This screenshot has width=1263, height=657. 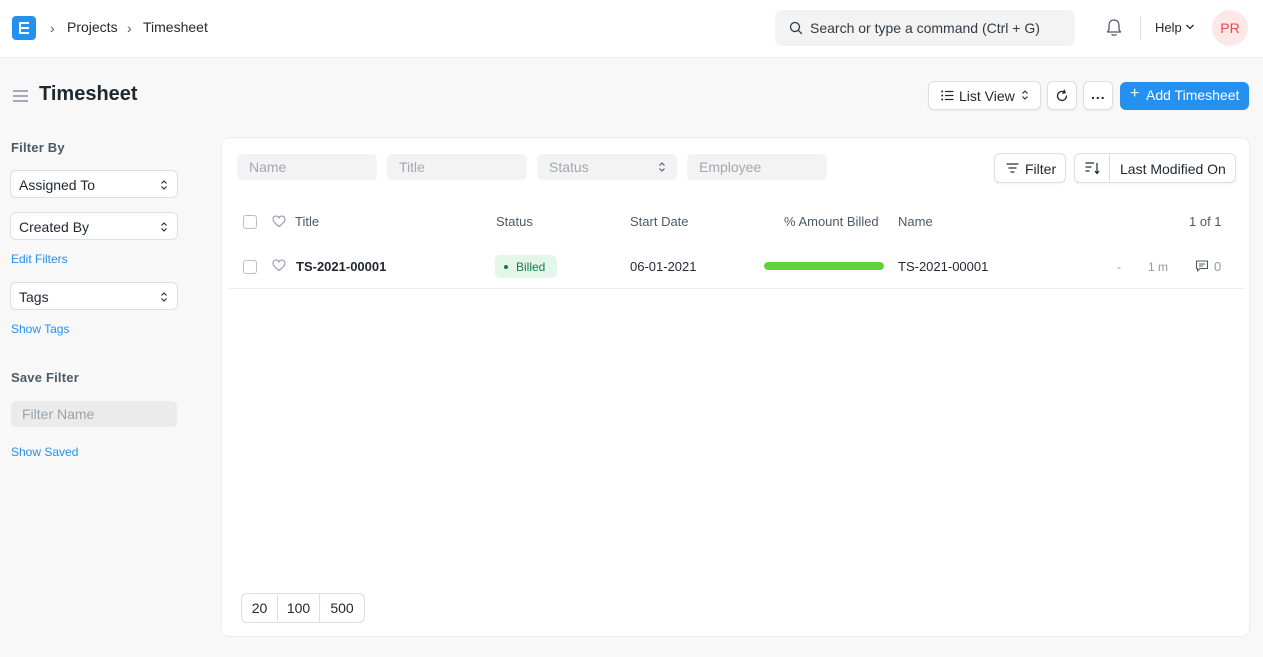 What do you see at coordinates (737, 288) in the screenshot?
I see `row-divider` at bounding box center [737, 288].